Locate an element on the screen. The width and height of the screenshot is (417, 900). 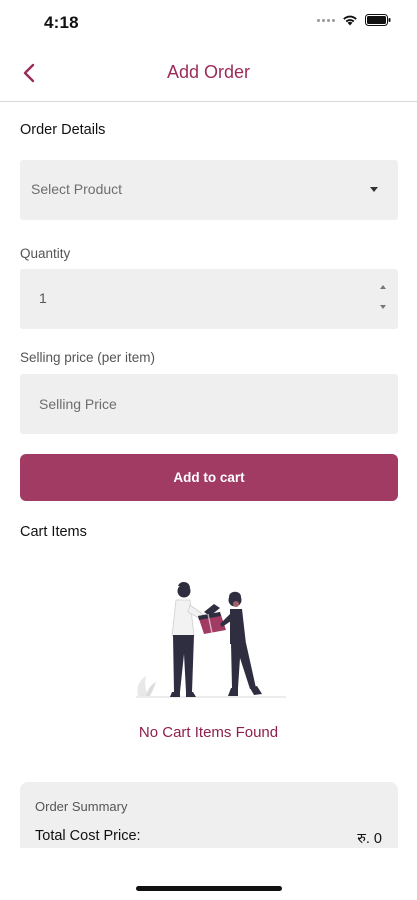
stepper-down-icon is located at coordinates (383, 307).